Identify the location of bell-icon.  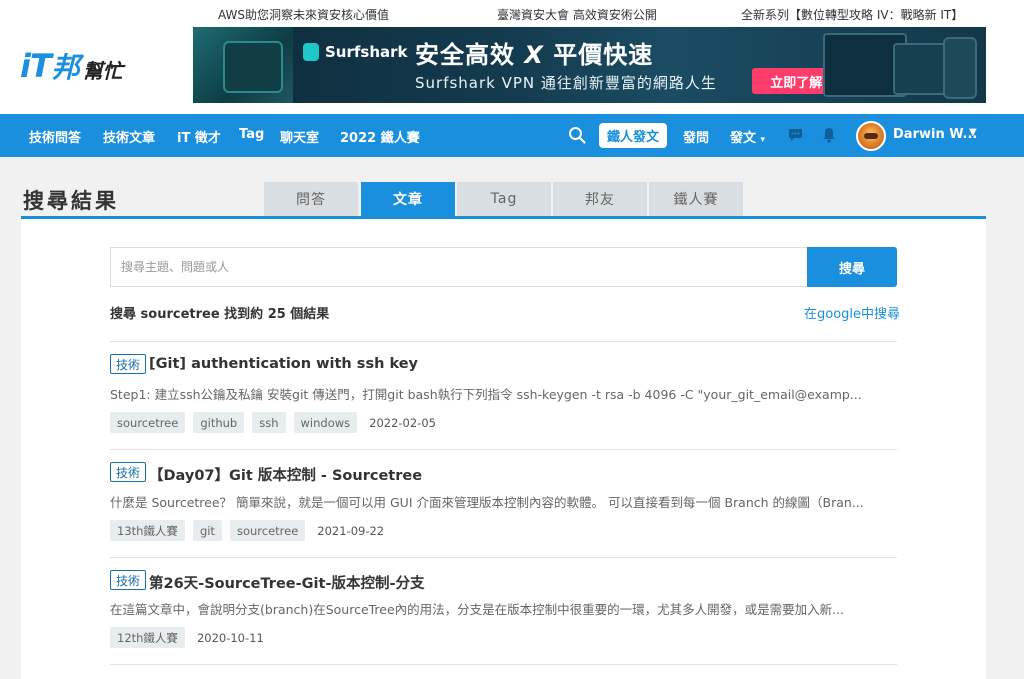
(829, 135).